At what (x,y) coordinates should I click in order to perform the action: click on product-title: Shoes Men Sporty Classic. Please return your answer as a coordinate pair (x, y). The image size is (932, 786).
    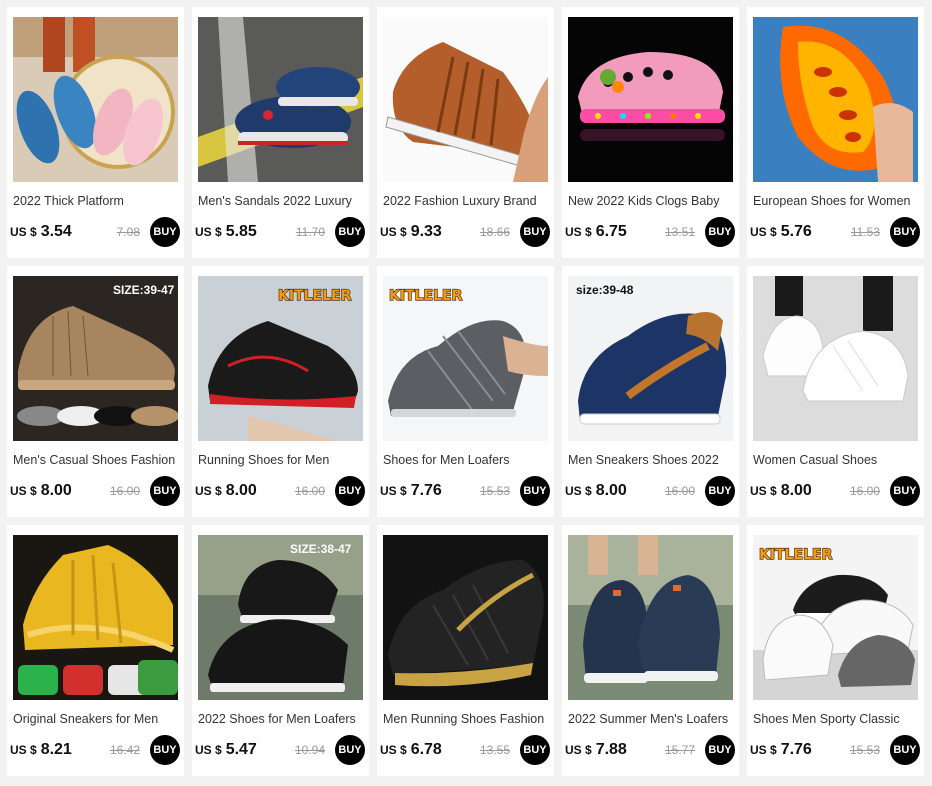
    Looking at the image, I should click on (837, 719).